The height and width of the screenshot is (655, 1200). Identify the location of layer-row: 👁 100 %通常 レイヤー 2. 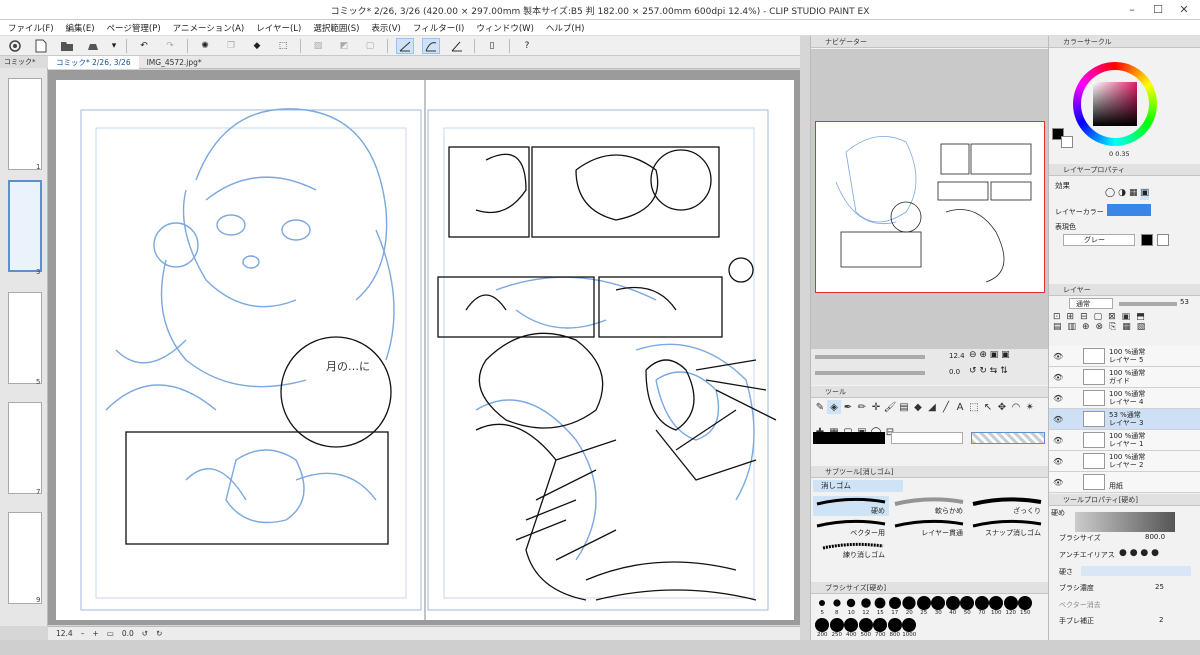
(1124, 461).